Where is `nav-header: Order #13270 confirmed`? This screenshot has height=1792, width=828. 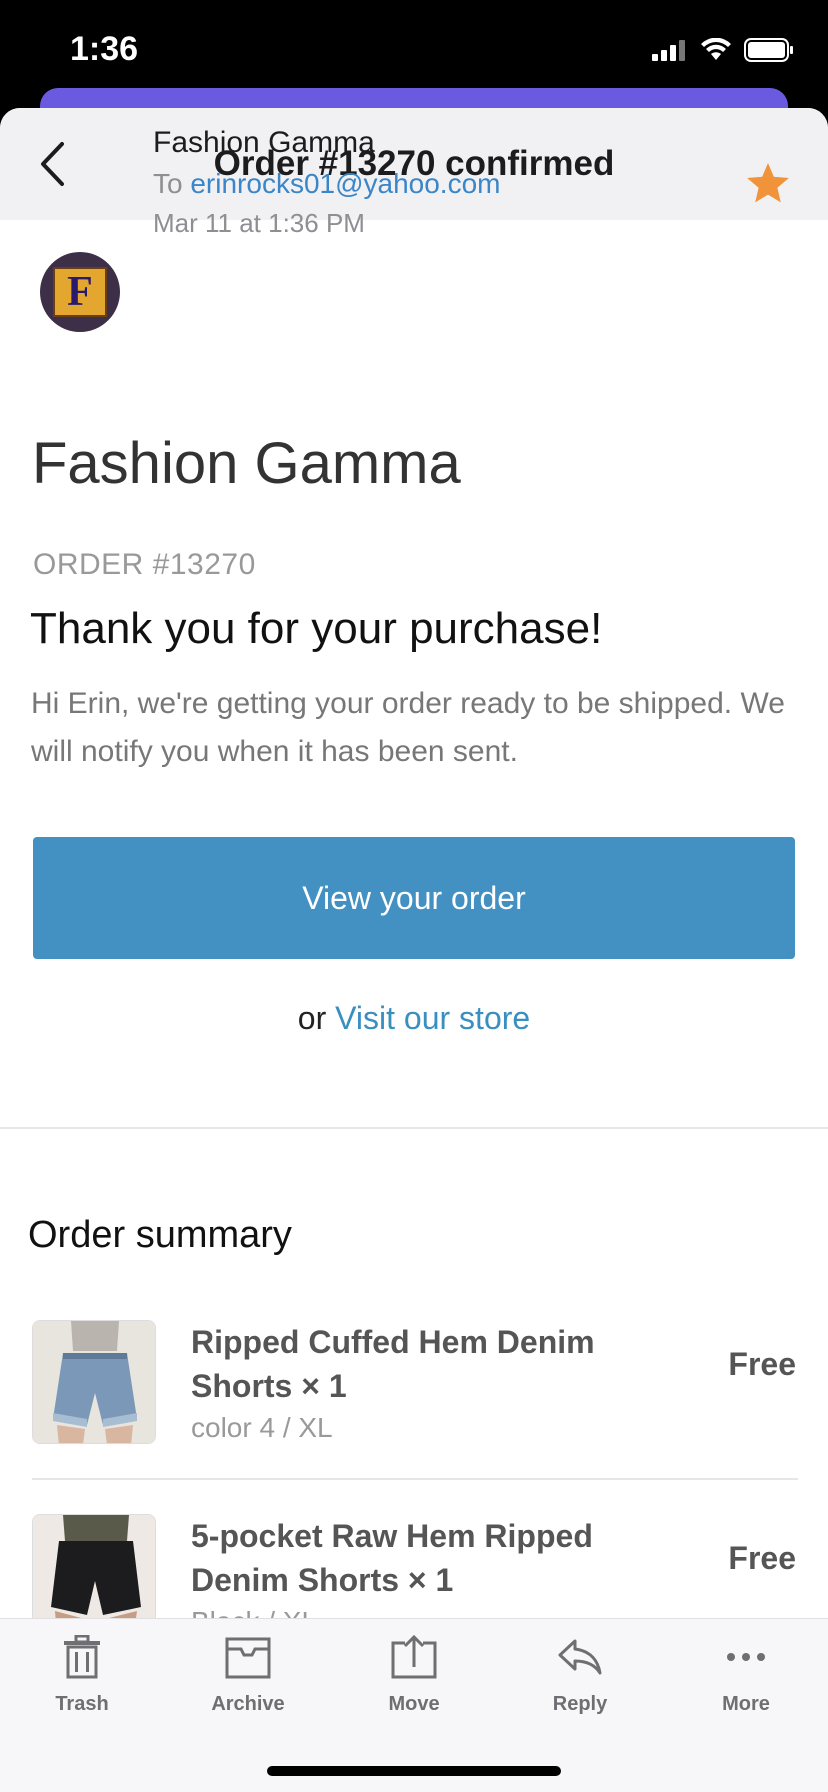
nav-header: Order #13270 confirmed is located at coordinates (414, 164).